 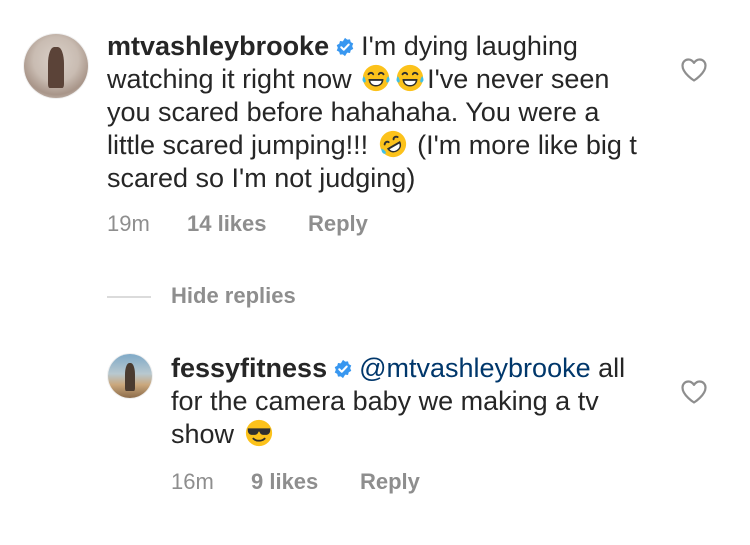 What do you see at coordinates (227, 224) in the screenshot?
I see `likes-count: 14 likes` at bounding box center [227, 224].